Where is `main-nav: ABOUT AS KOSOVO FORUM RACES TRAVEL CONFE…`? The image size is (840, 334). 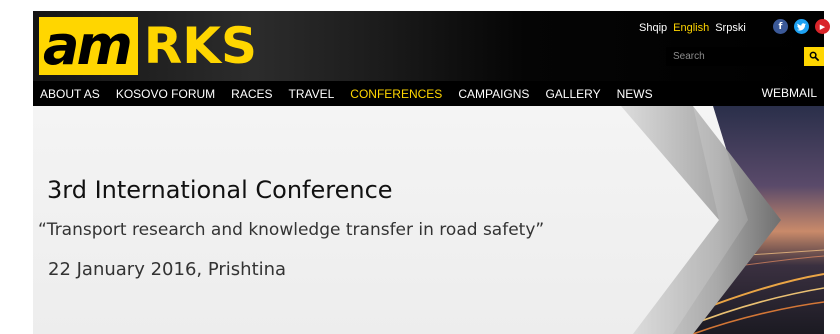
main-nav: ABOUT AS KOSOVO FORUM RACES TRAVEL CONFE… is located at coordinates (428, 93).